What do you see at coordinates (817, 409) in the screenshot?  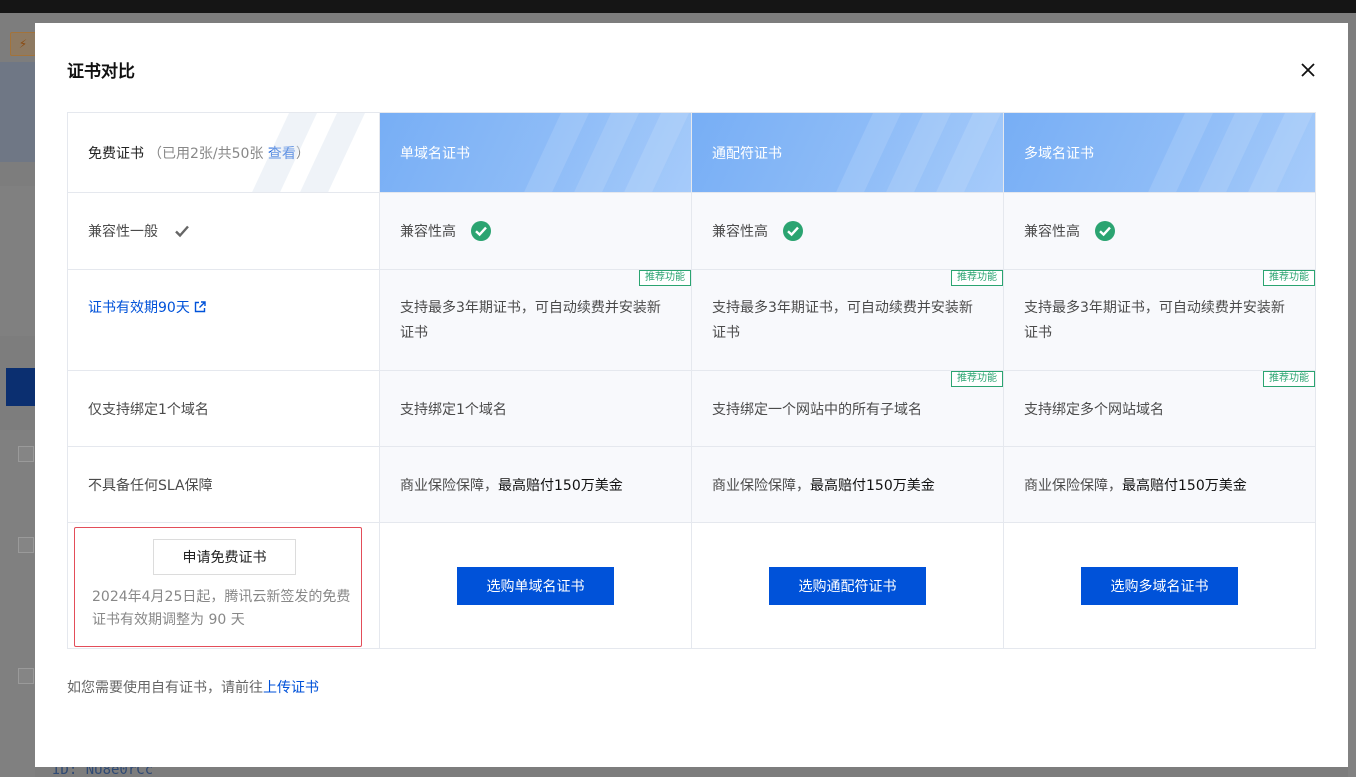 I see `domain-text: 支持绑定一个网站中的所有子域名` at bounding box center [817, 409].